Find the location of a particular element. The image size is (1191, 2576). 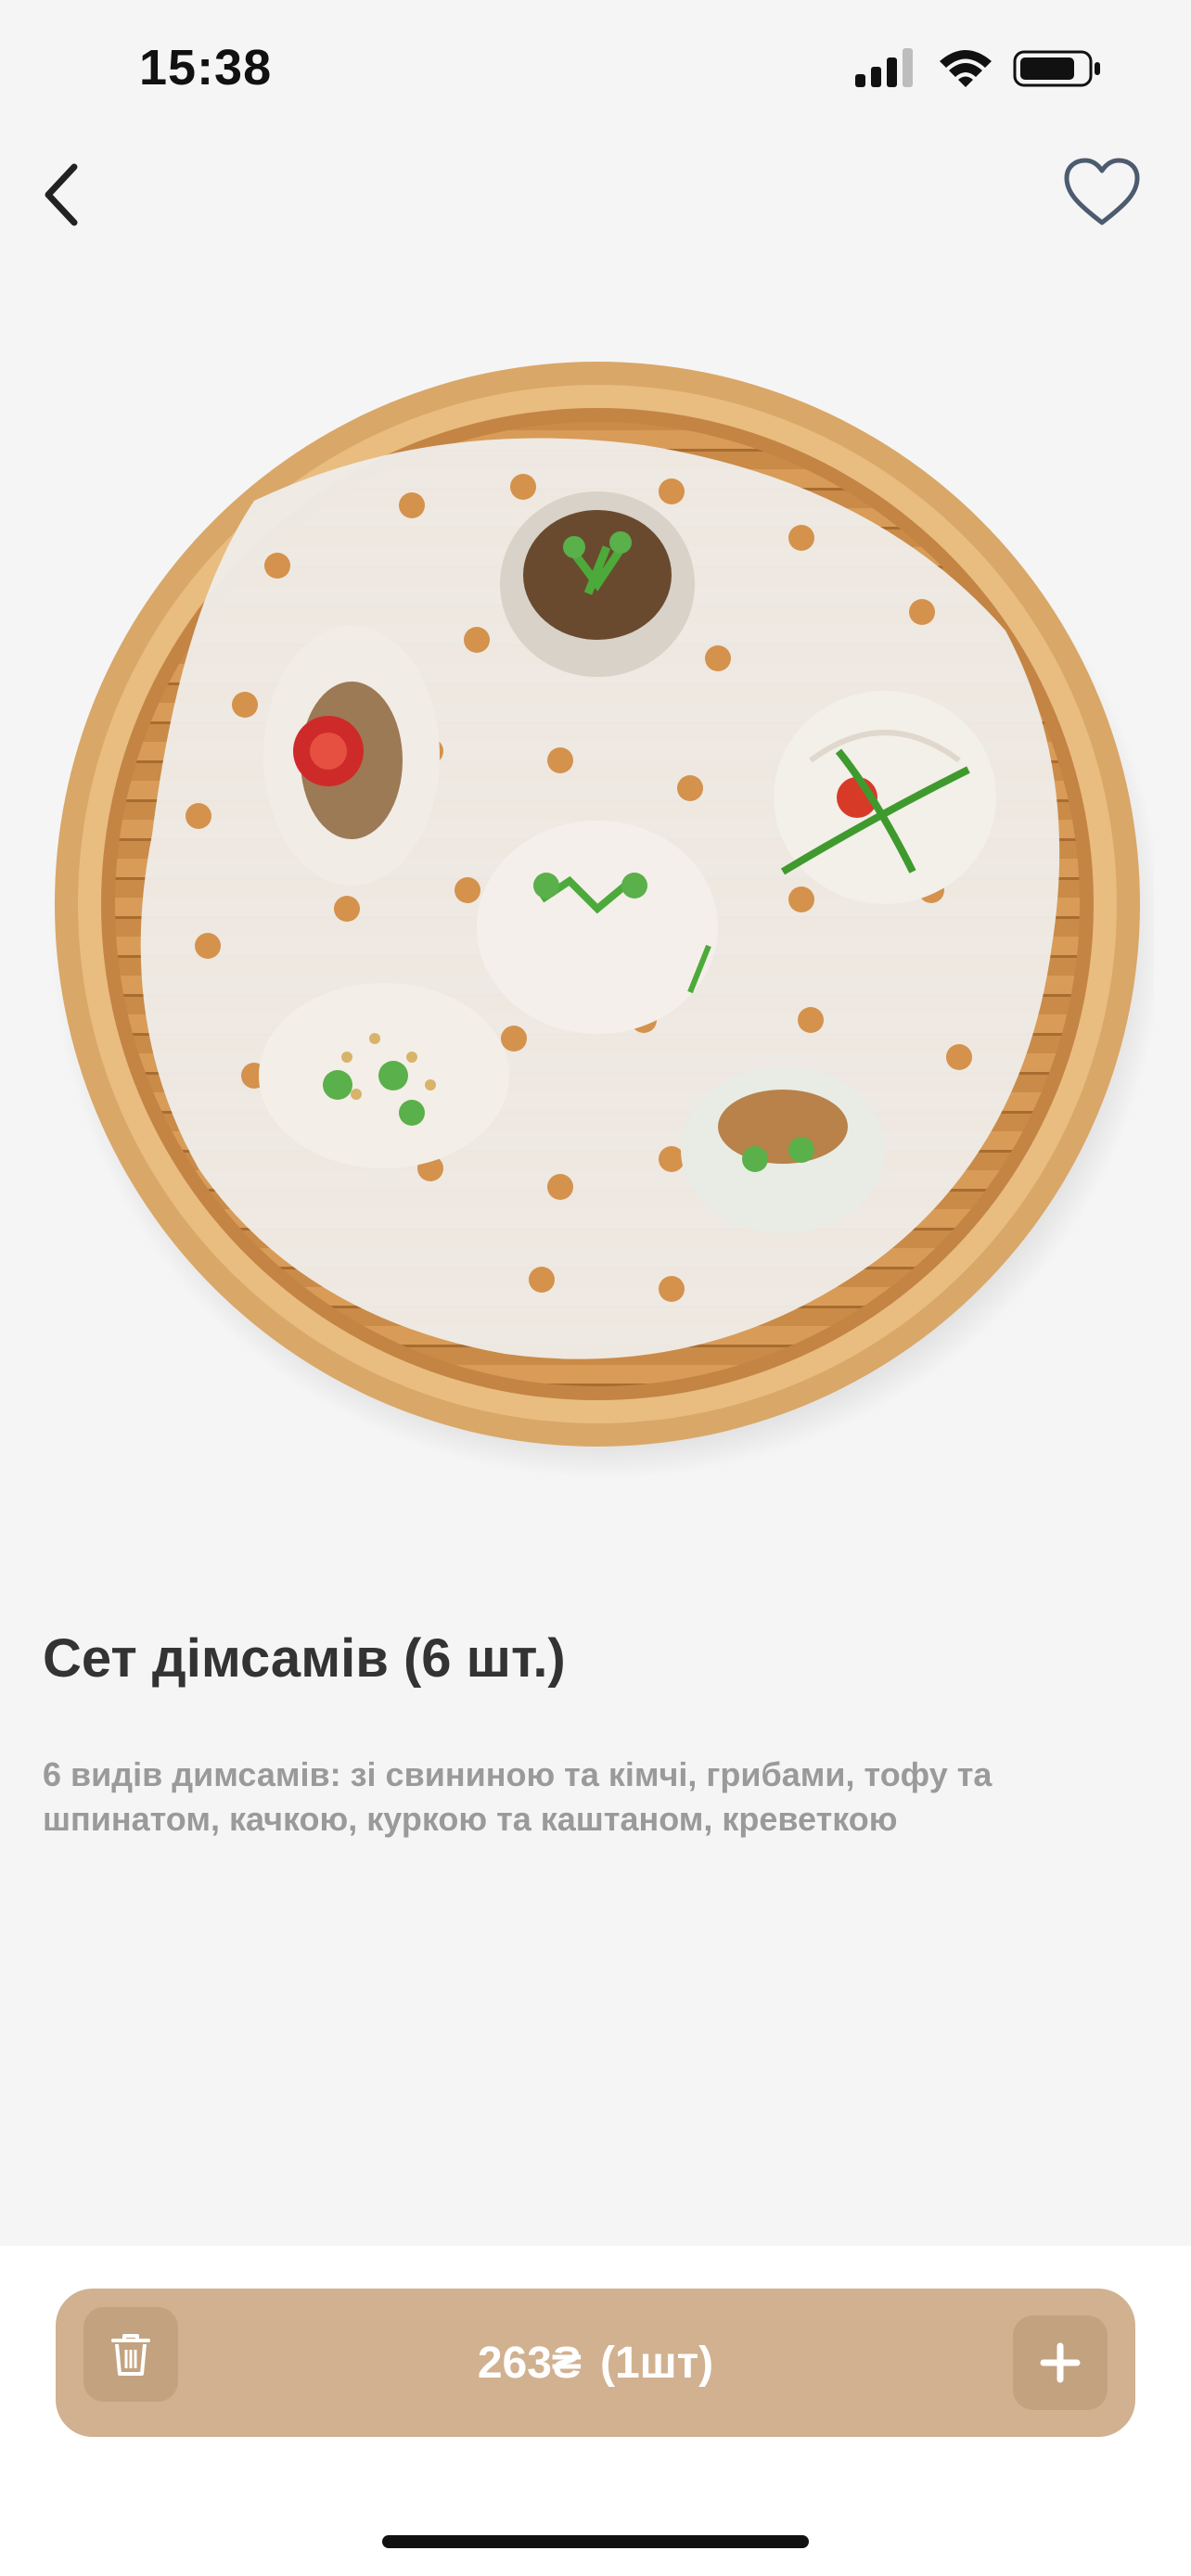

back-button is located at coordinates (67, 195).